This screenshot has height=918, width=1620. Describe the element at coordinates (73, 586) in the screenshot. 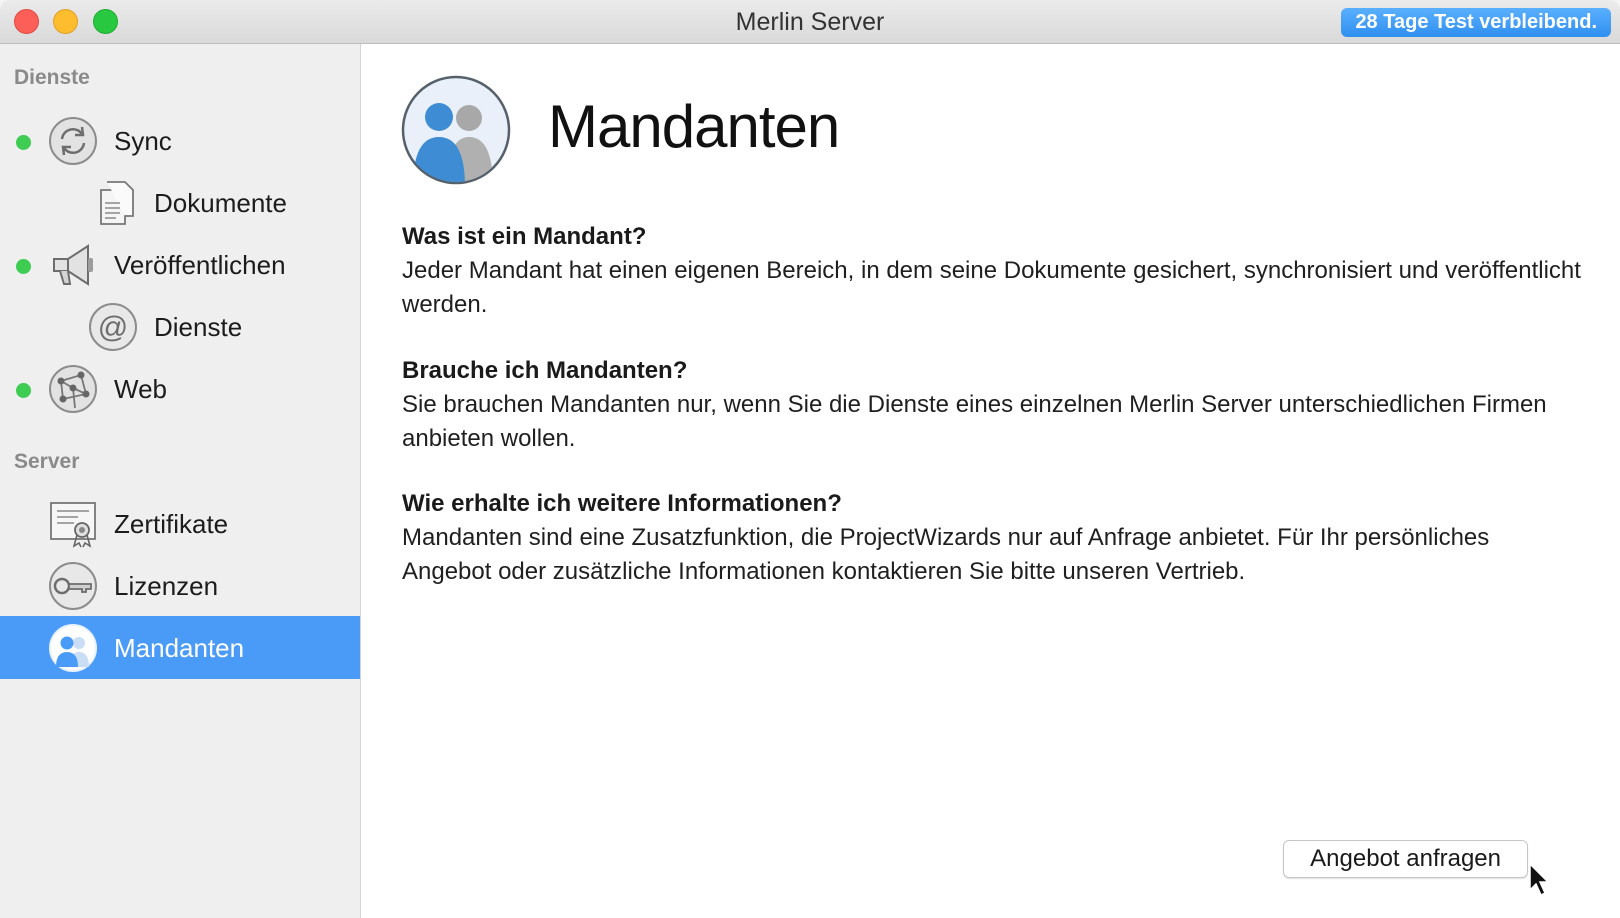

I see `key-icon` at that location.